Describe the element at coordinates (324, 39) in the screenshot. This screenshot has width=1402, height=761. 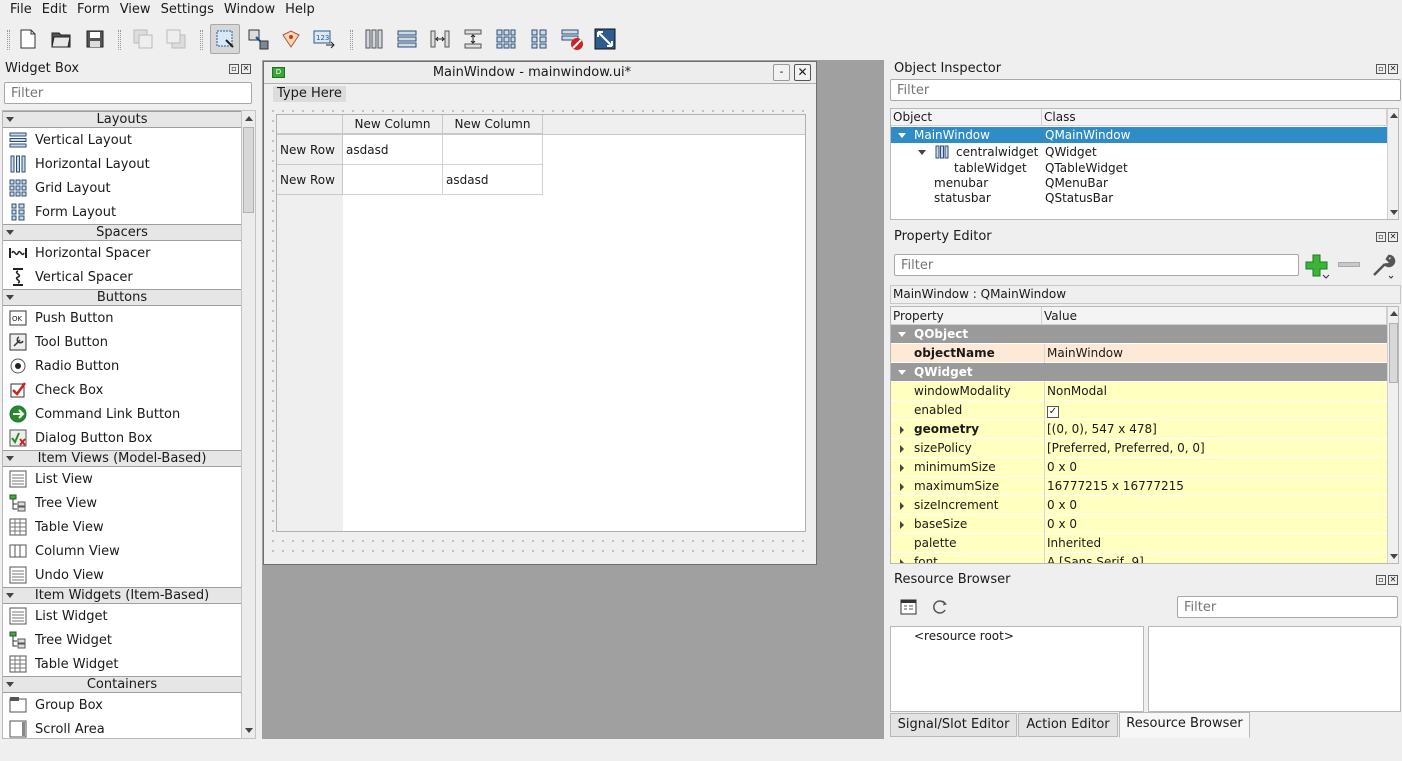
I see `edit-tab-order-button: 123` at that location.